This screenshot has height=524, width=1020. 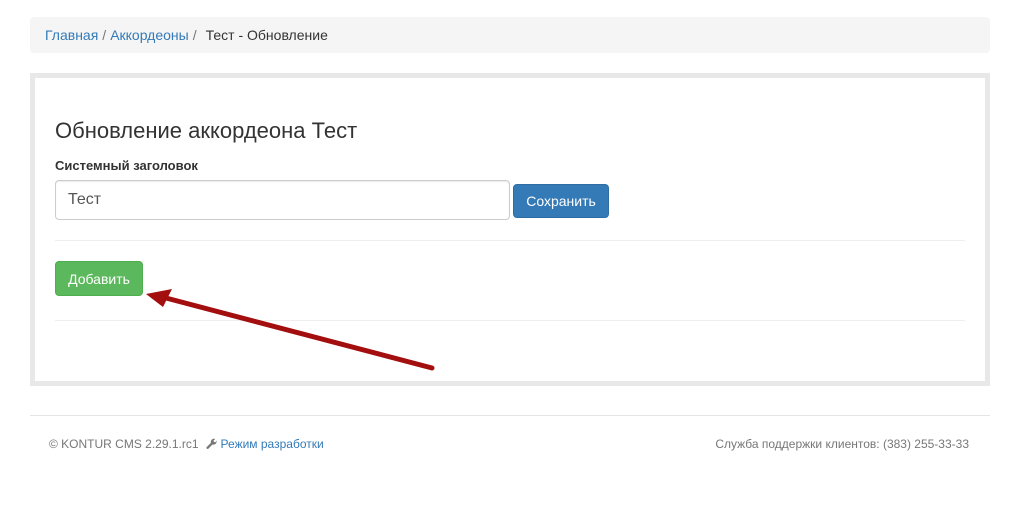 I want to click on breadcrumb: Главная / Аккордеоны / Тест - Обновление, so click(x=510, y=35).